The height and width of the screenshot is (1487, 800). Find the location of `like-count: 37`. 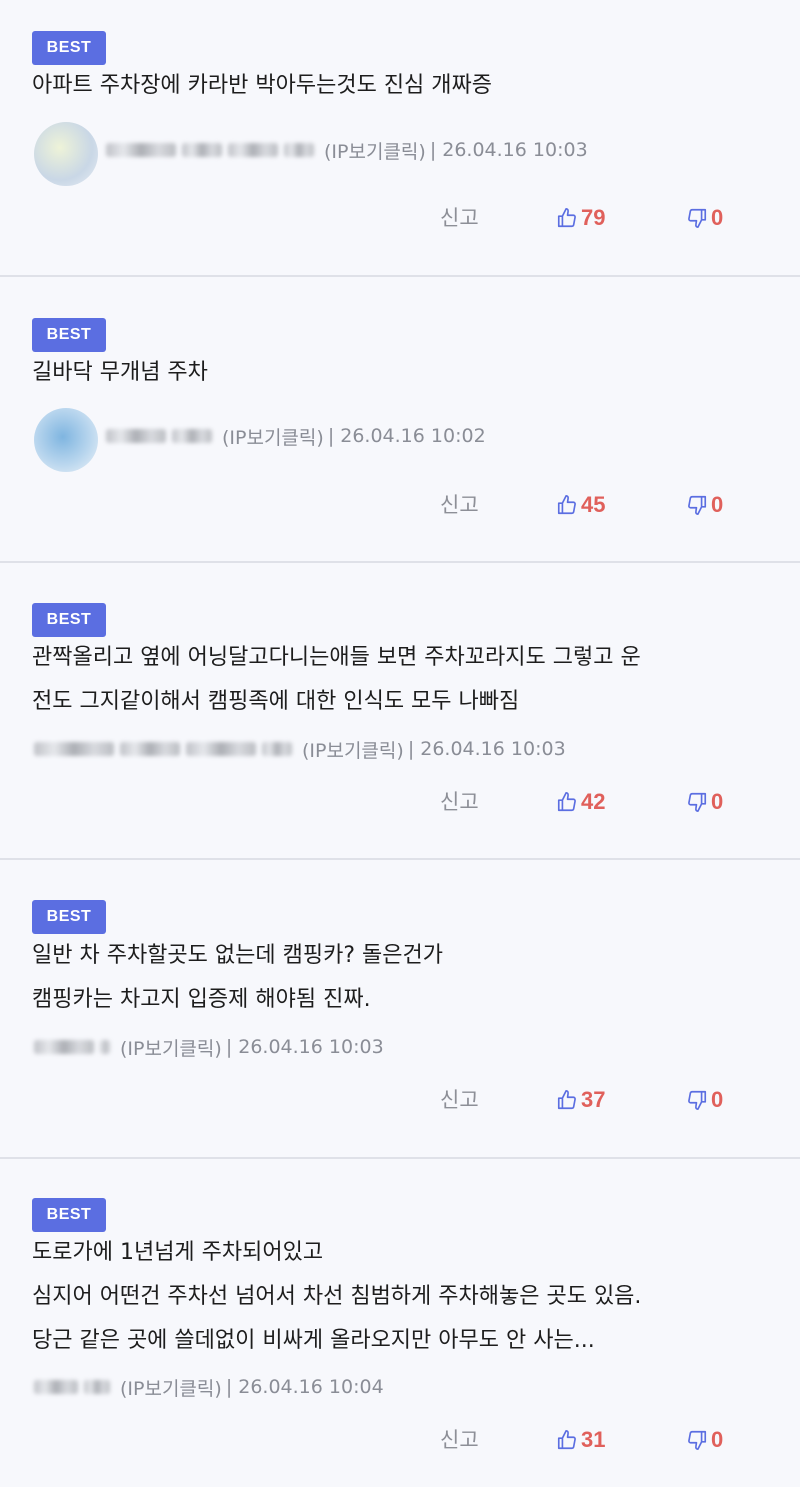

like-count: 37 is located at coordinates (593, 1099).